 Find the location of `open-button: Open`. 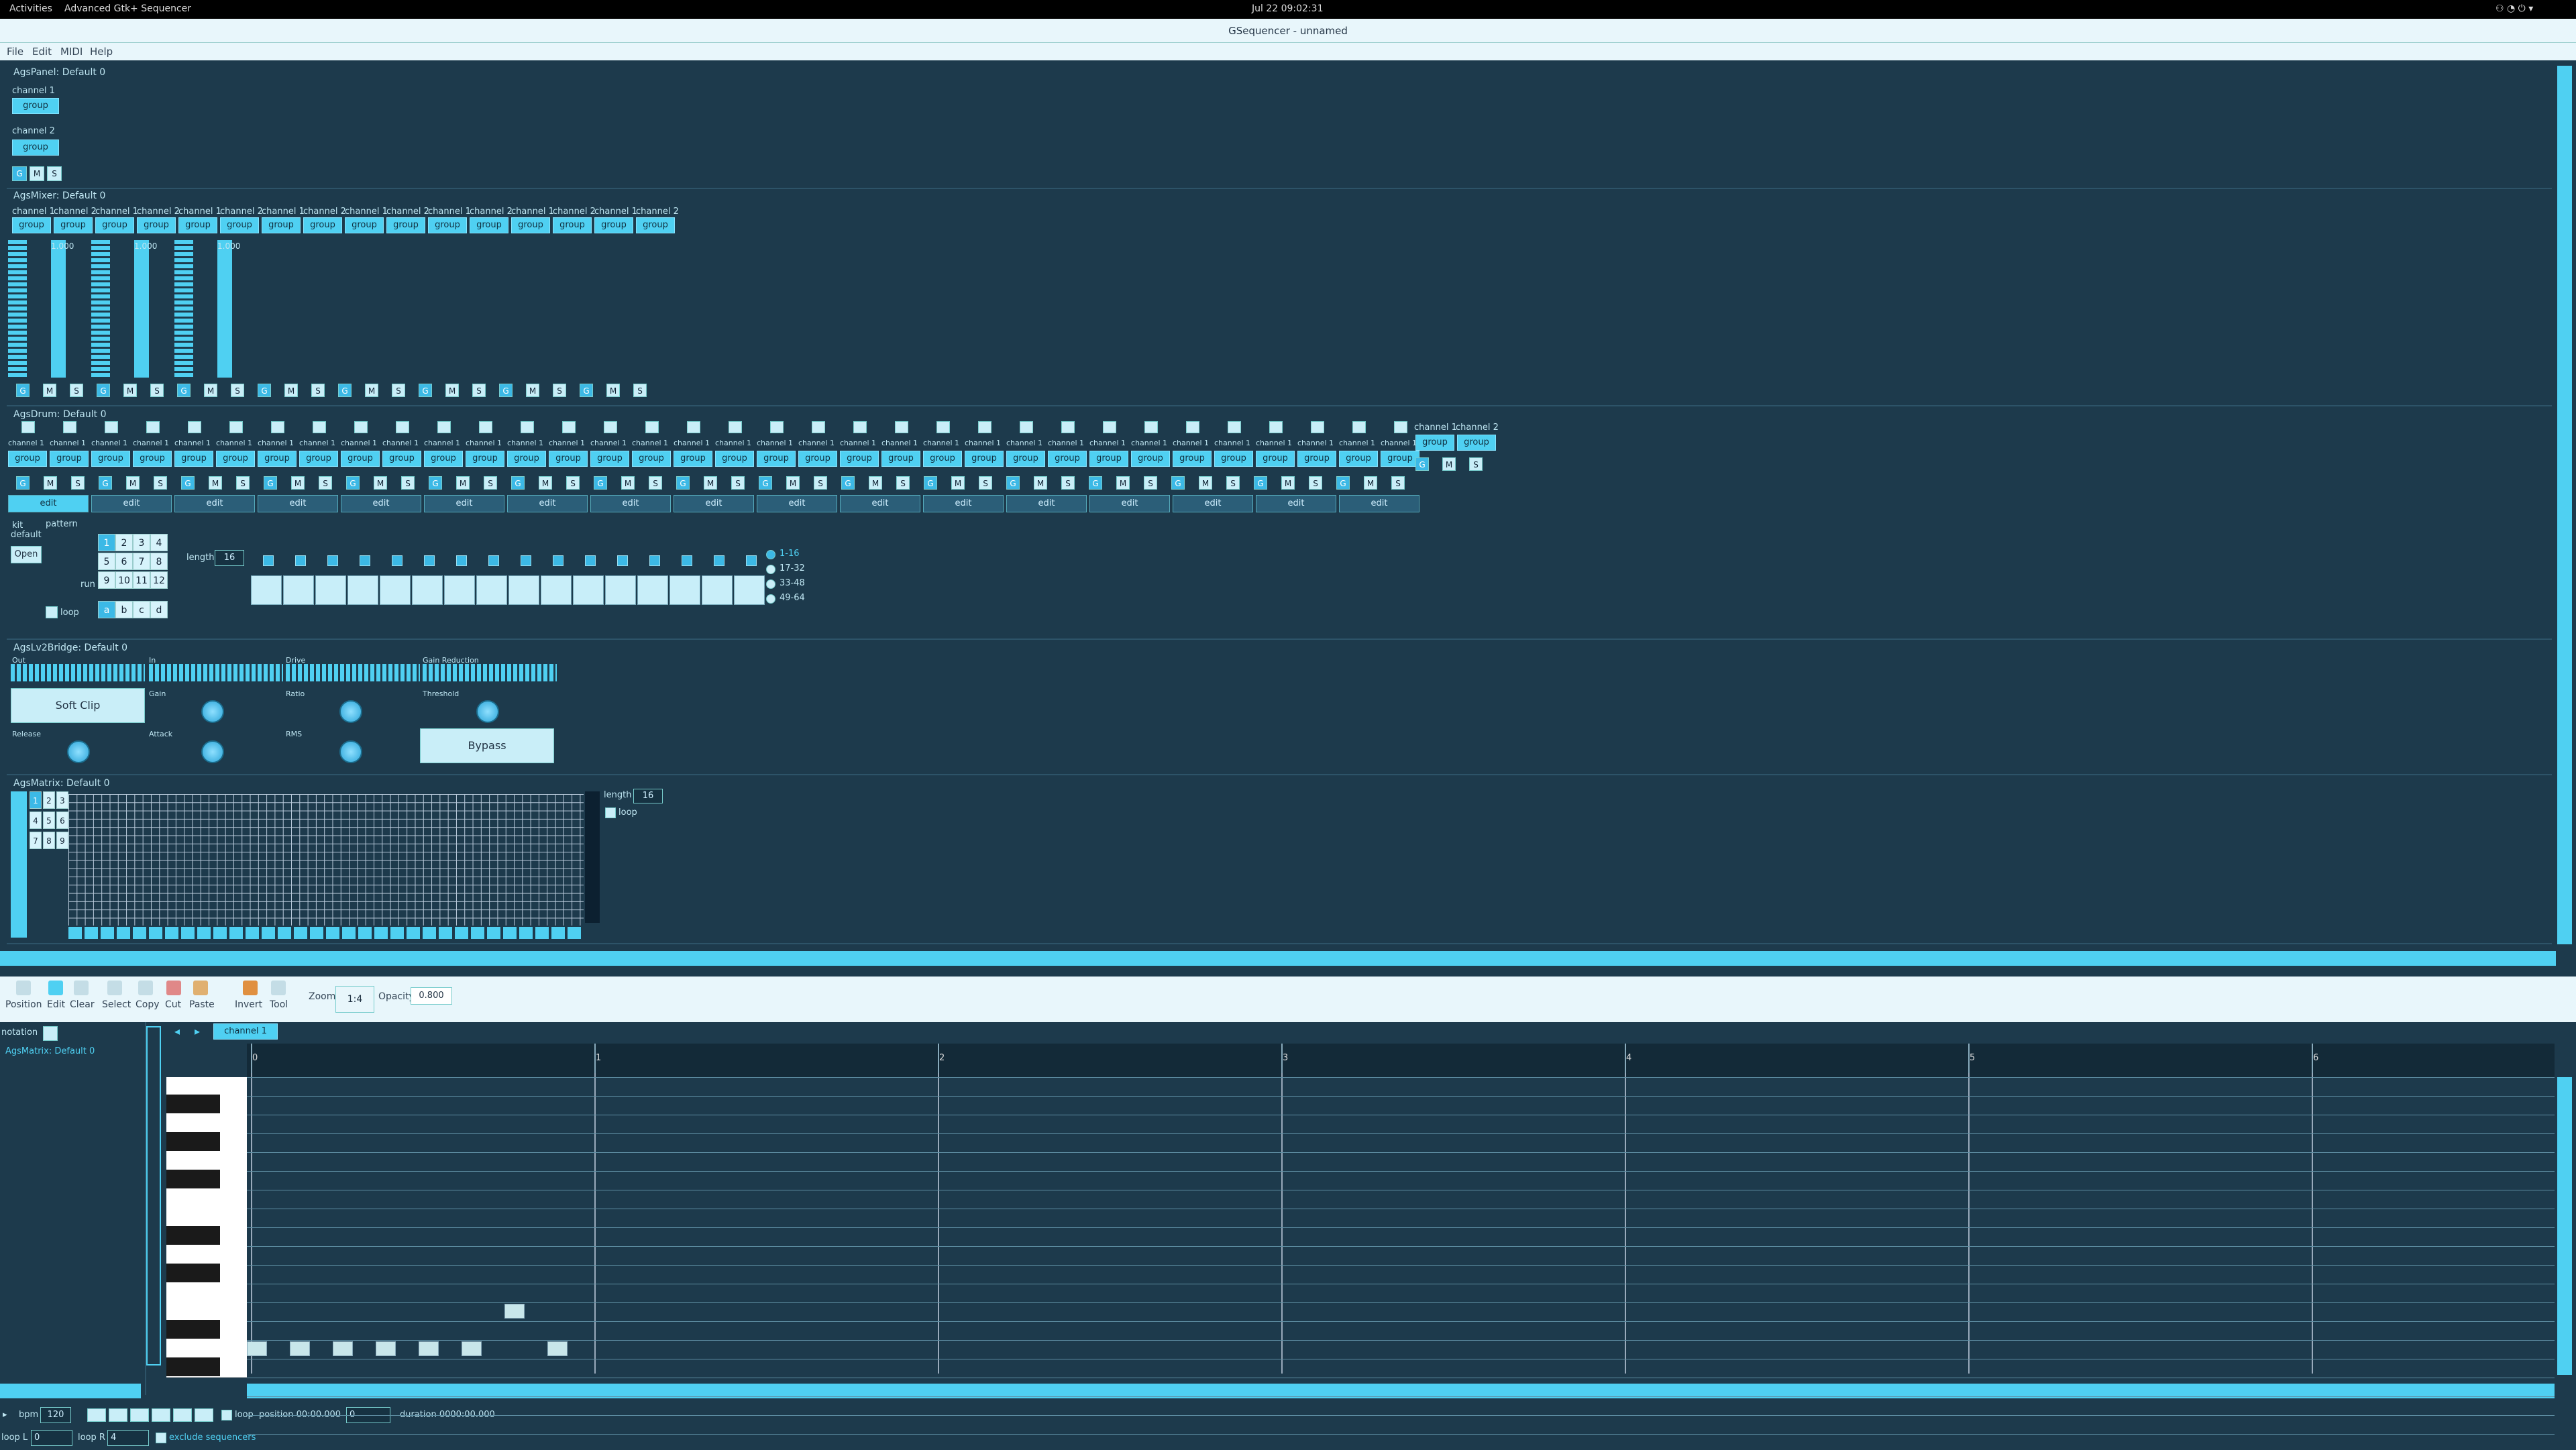

open-button: Open is located at coordinates (26, 554).